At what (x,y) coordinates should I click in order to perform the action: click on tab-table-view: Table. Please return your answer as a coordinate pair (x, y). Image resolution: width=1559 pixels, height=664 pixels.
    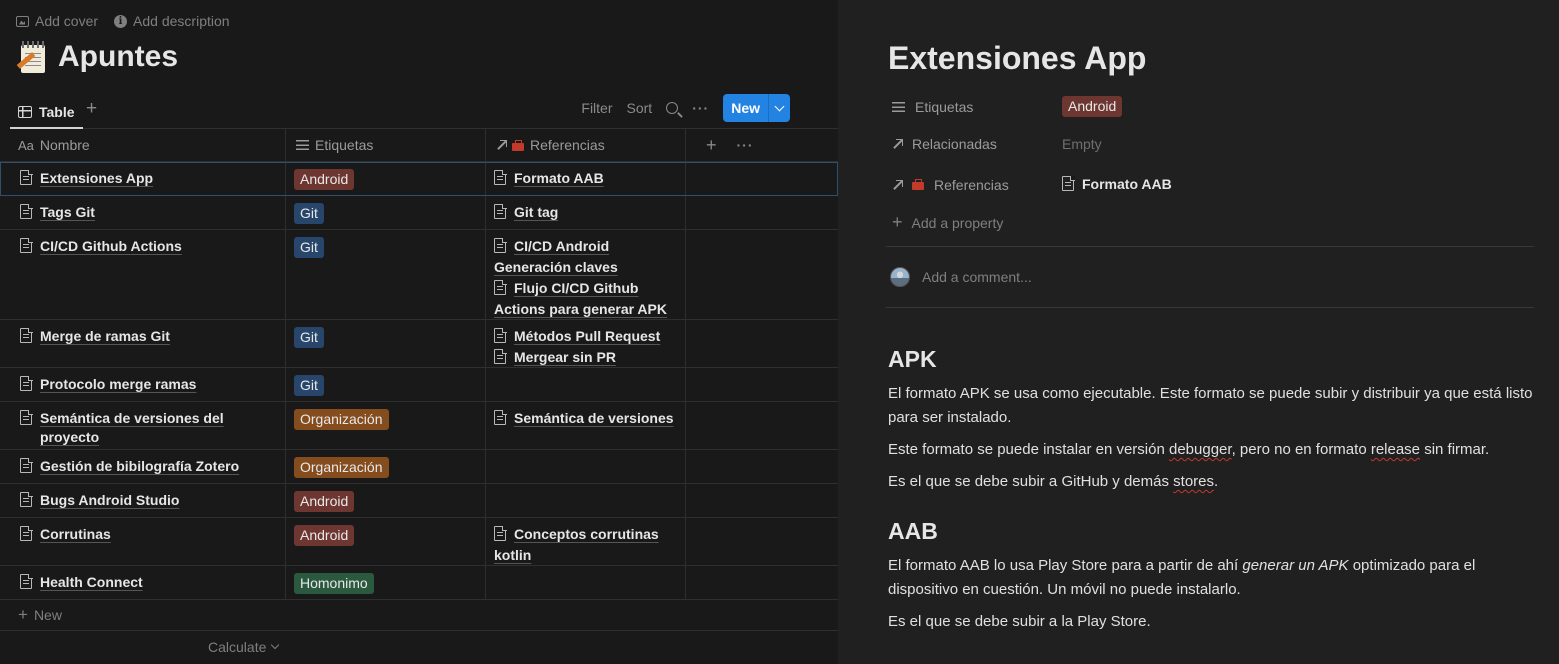
    Looking at the image, I should click on (46, 112).